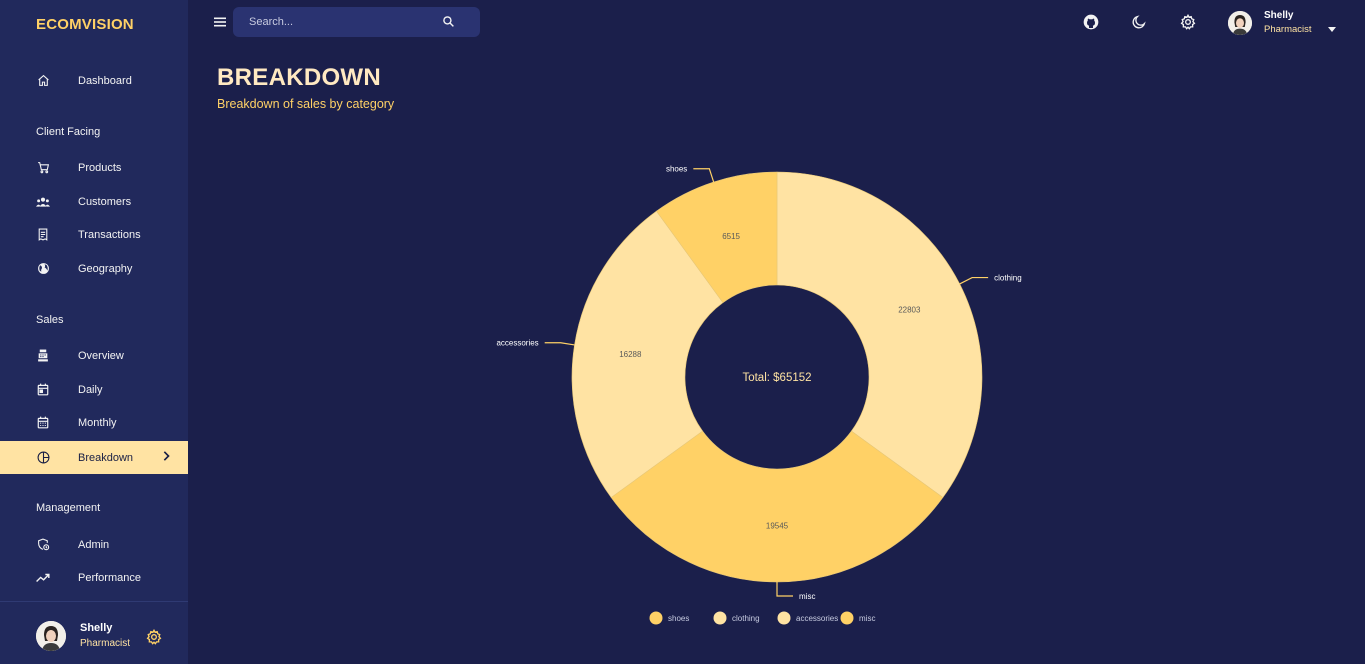 The width and height of the screenshot is (1365, 664). Describe the element at coordinates (100, 167) in the screenshot. I see `sidebar-item-label: Products` at that location.